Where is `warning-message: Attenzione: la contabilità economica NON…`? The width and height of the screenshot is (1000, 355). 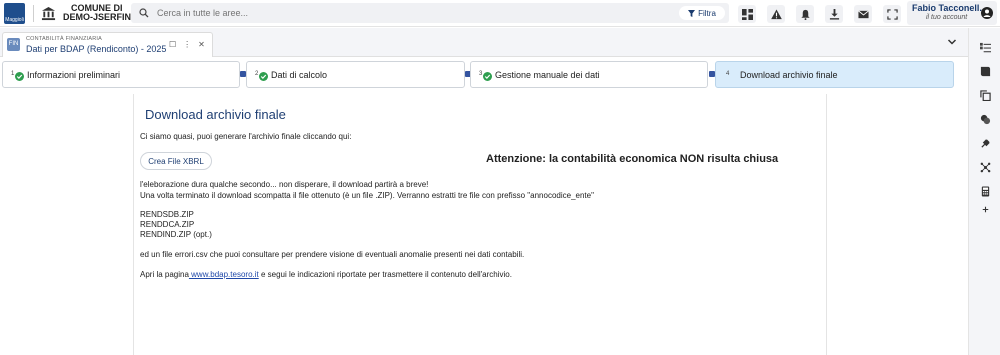 warning-message: Attenzione: la contabilità economica NON… is located at coordinates (632, 159).